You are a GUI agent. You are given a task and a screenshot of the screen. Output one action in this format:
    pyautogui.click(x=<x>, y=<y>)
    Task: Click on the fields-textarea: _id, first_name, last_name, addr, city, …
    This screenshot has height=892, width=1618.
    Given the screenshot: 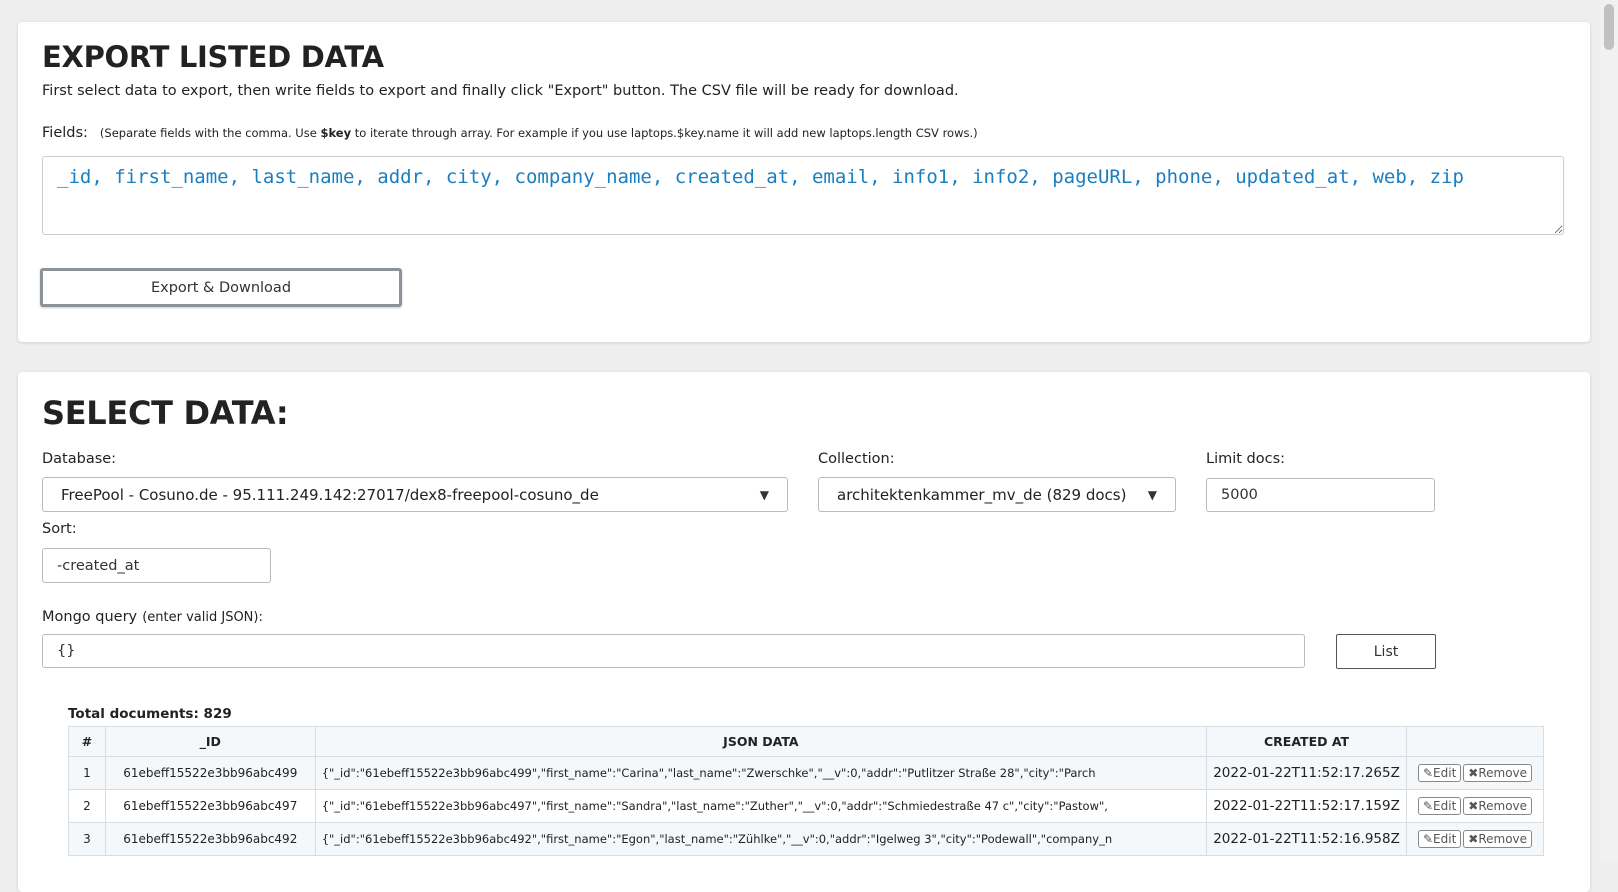 What is the action you would take?
    pyautogui.click(x=803, y=195)
    